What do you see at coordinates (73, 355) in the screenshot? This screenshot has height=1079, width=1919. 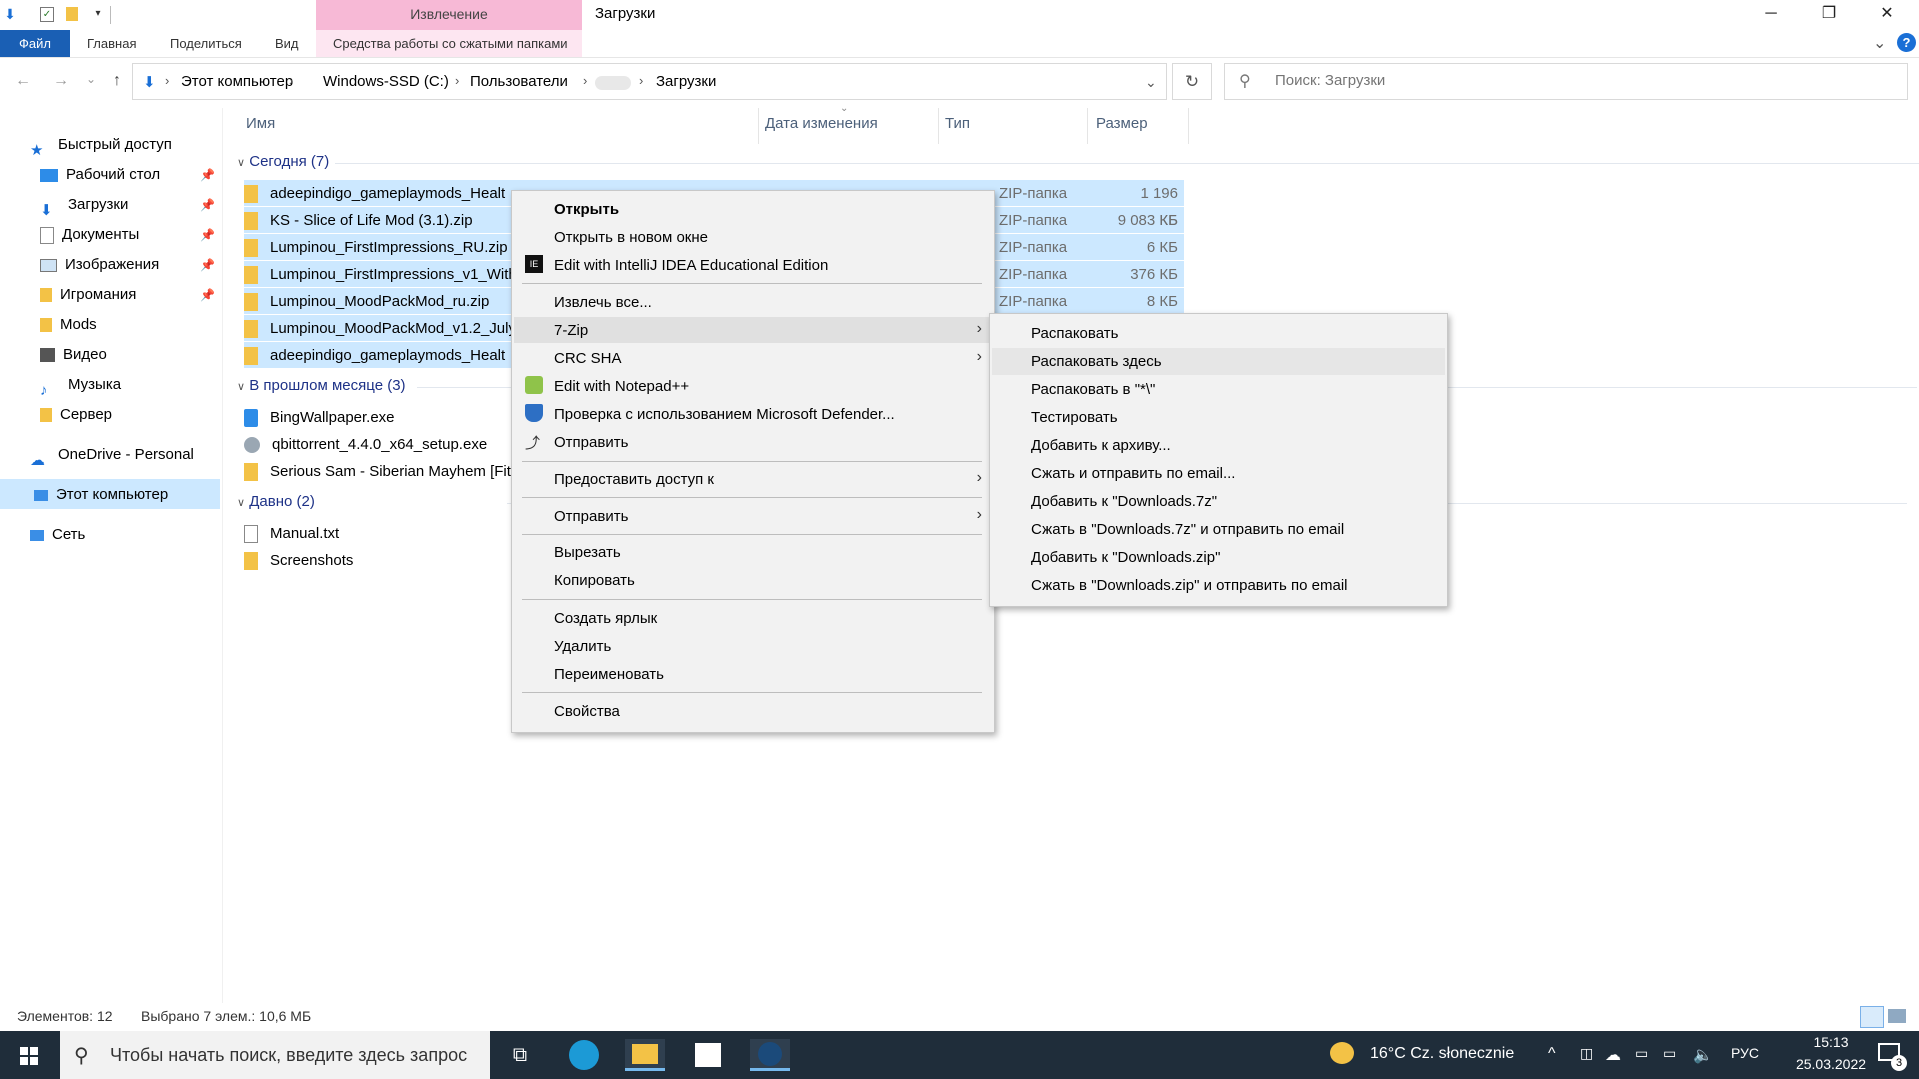 I see `sidebar-item-video: Видео` at bounding box center [73, 355].